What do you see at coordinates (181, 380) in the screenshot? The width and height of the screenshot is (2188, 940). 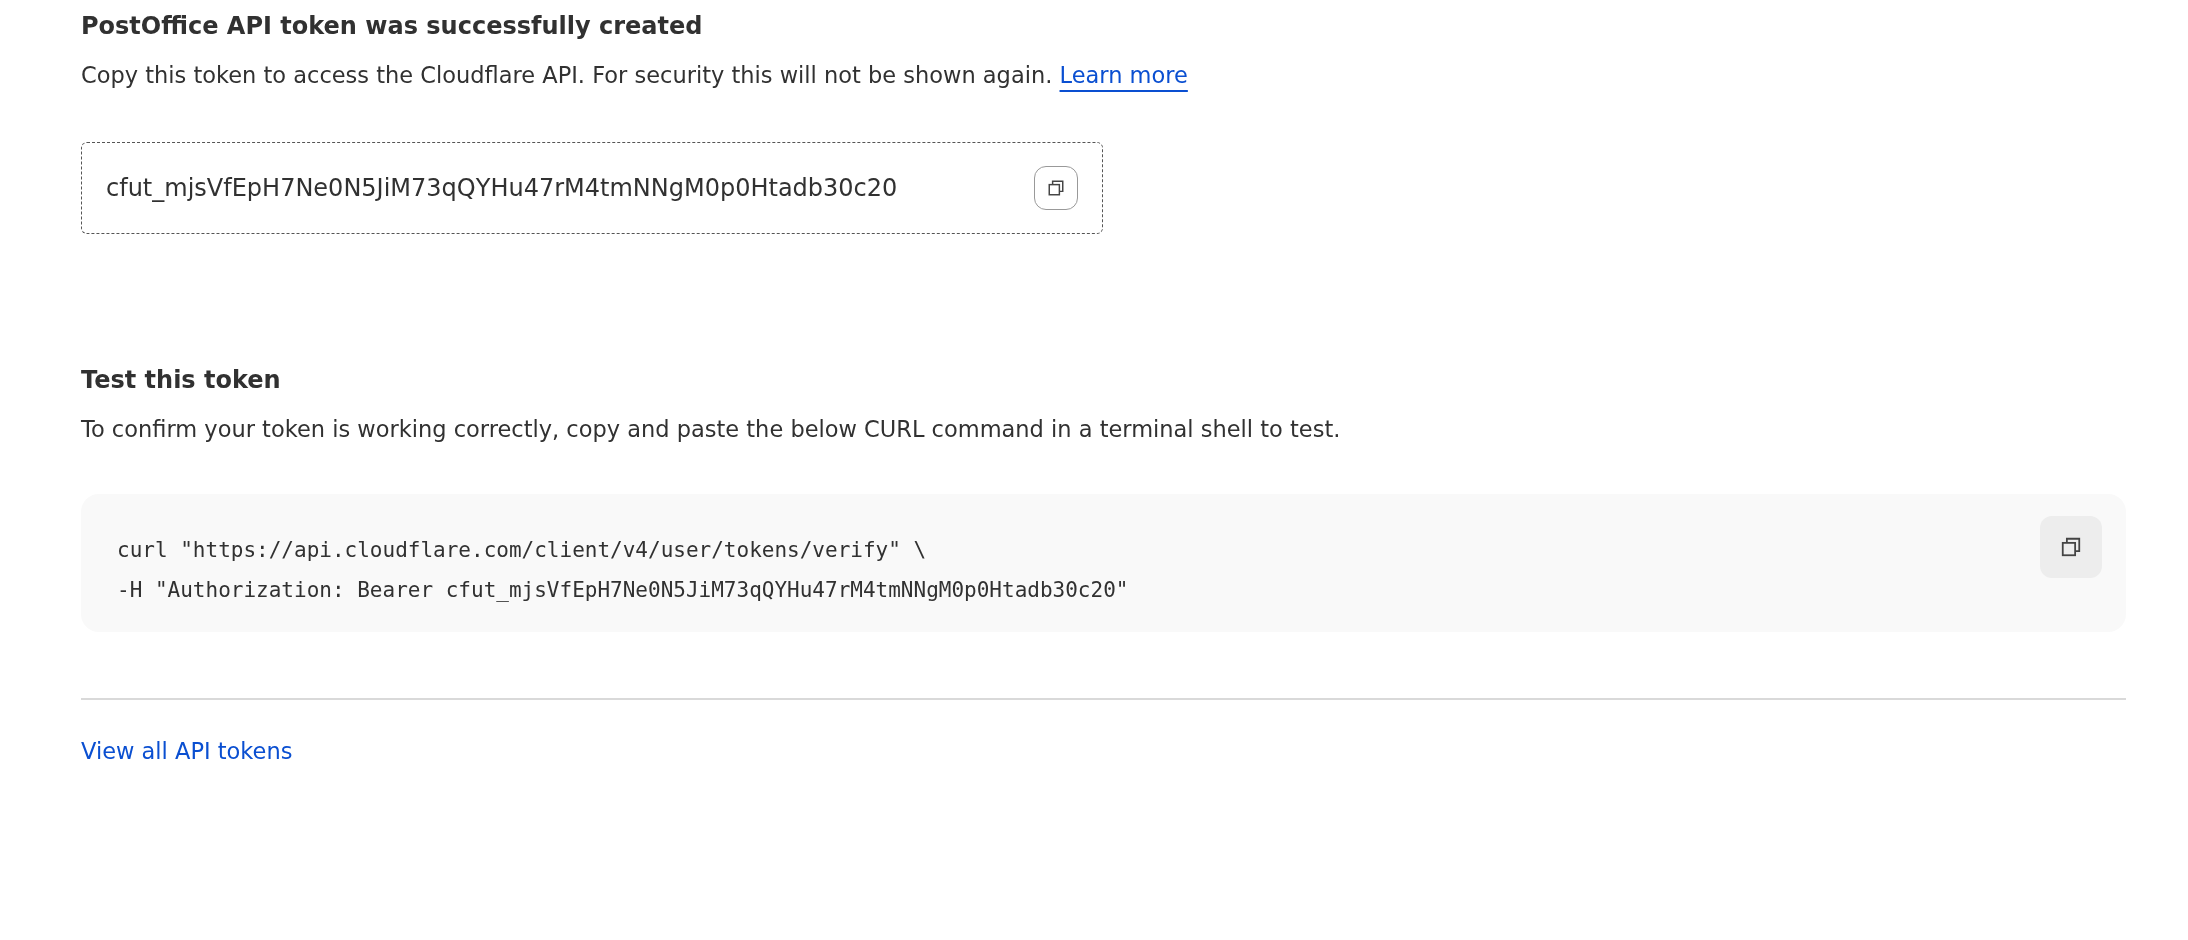 I see `test-title: Test this token` at bounding box center [181, 380].